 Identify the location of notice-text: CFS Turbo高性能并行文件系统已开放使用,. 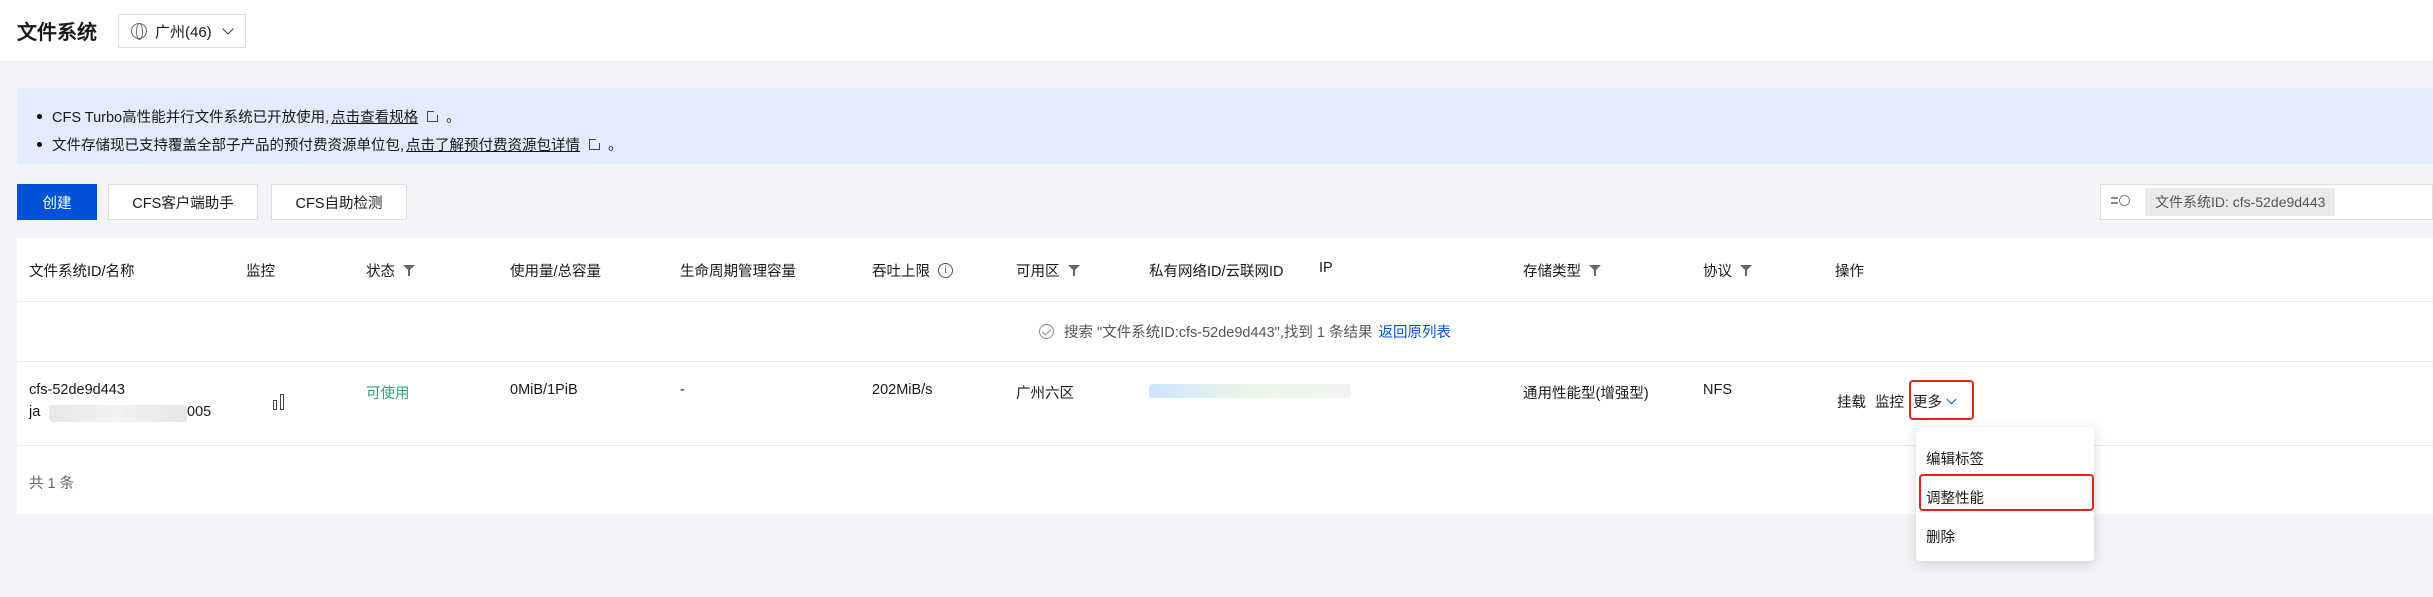
(191, 117).